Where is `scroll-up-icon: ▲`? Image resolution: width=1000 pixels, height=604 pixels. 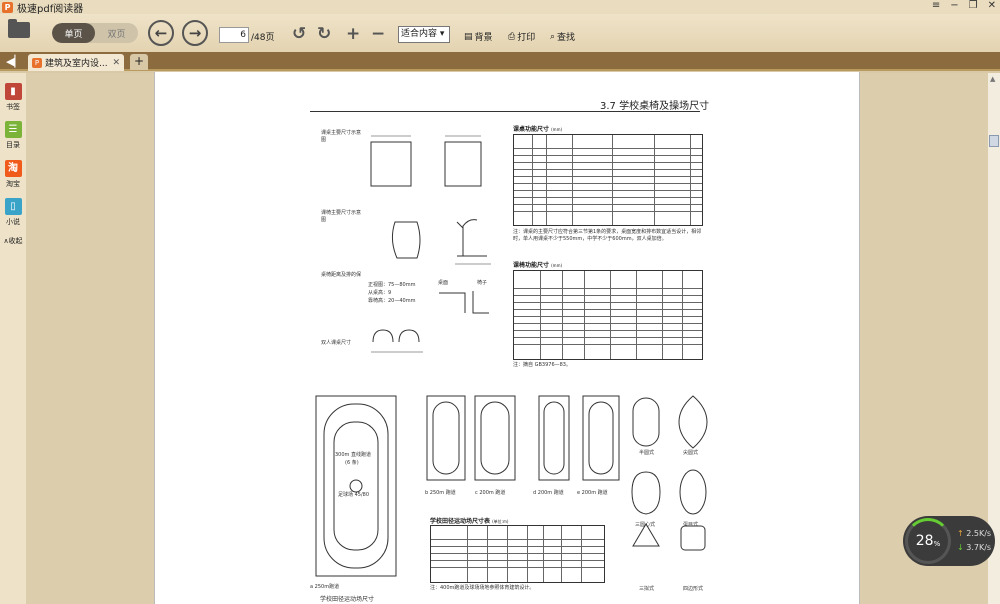 scroll-up-icon: ▲ is located at coordinates (992, 79).